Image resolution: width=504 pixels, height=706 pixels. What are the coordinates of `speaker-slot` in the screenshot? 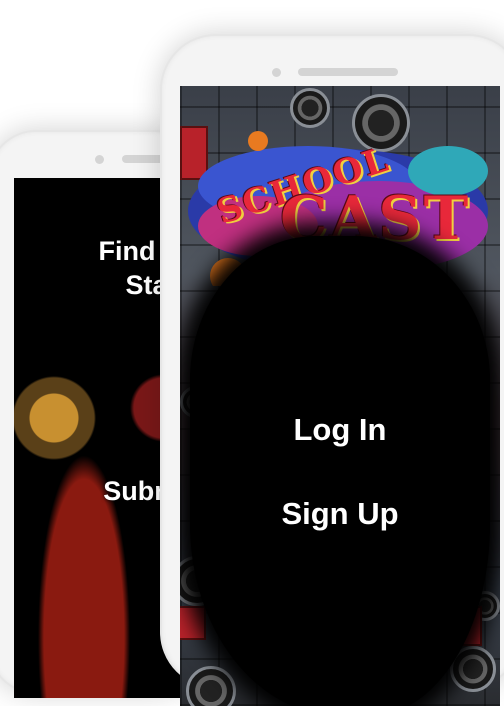 It's located at (348, 72).